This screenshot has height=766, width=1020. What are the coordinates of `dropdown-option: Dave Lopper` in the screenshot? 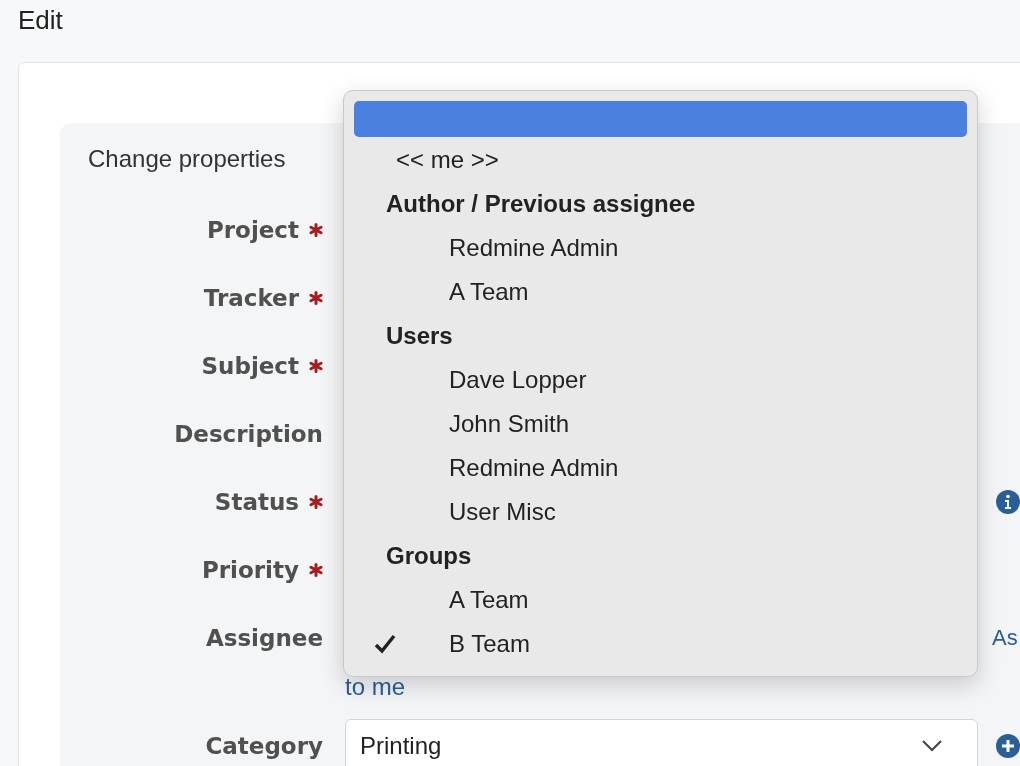 It's located at (660, 380).